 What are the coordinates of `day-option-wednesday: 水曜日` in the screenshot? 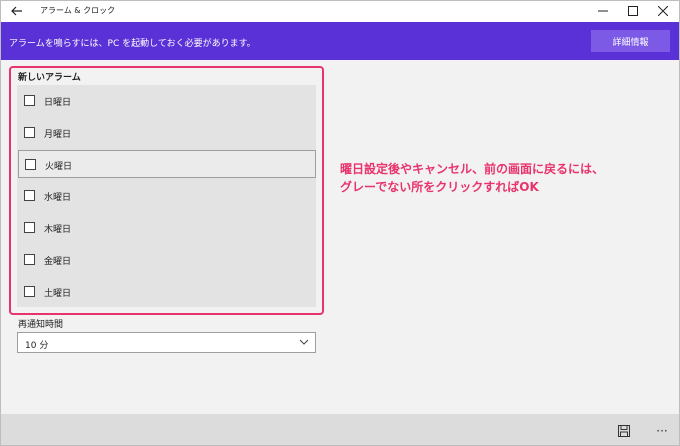 It's located at (167, 196).